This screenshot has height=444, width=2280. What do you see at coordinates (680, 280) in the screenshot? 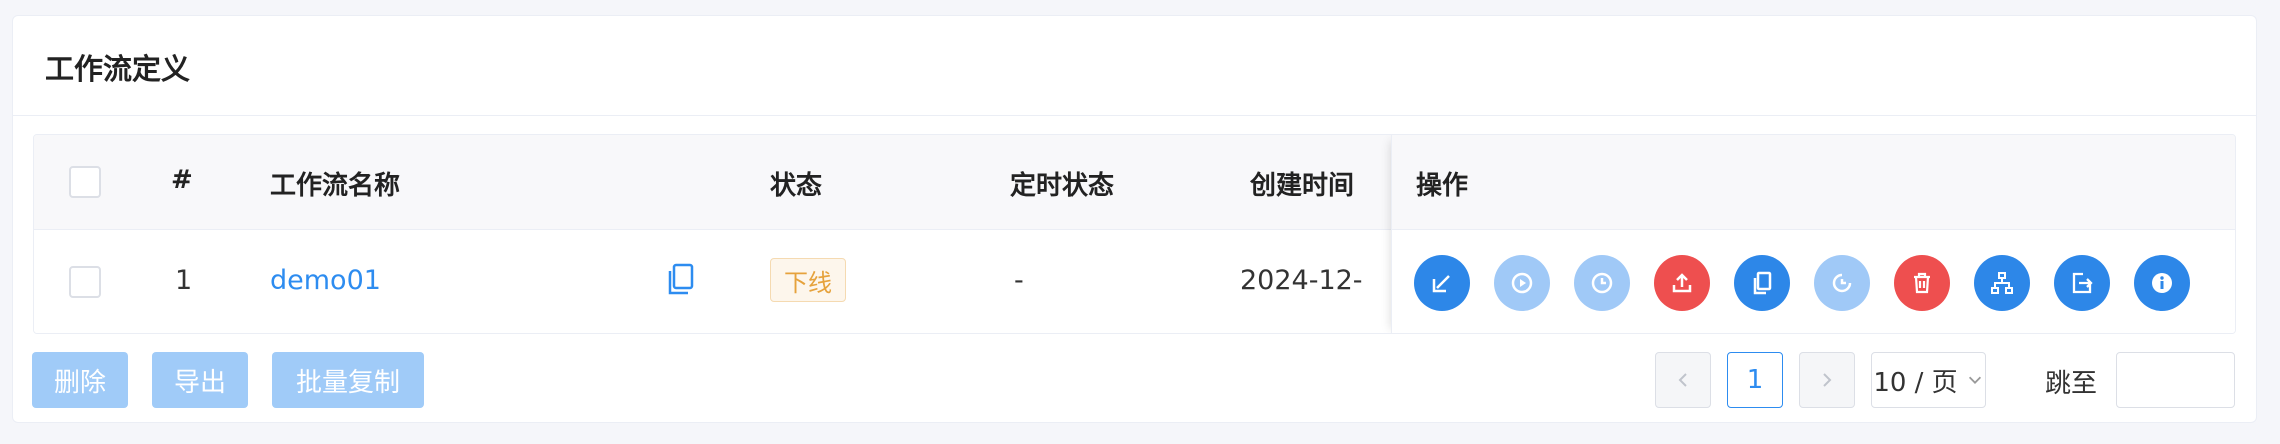
I see `copy-name-icon` at bounding box center [680, 280].